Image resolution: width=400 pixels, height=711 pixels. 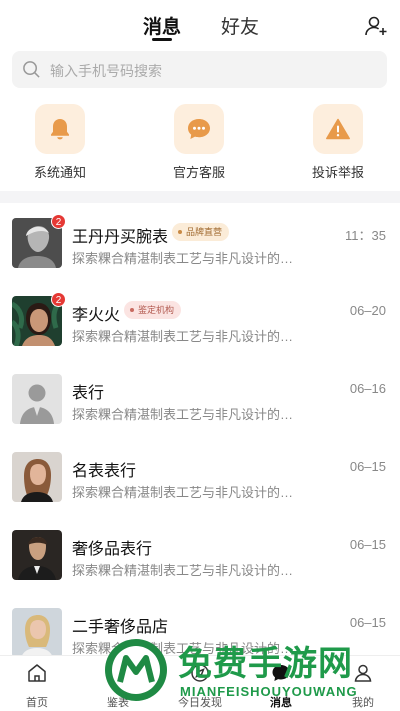 I want to click on conversation-name: 奢侈品表行, so click(x=112, y=549).